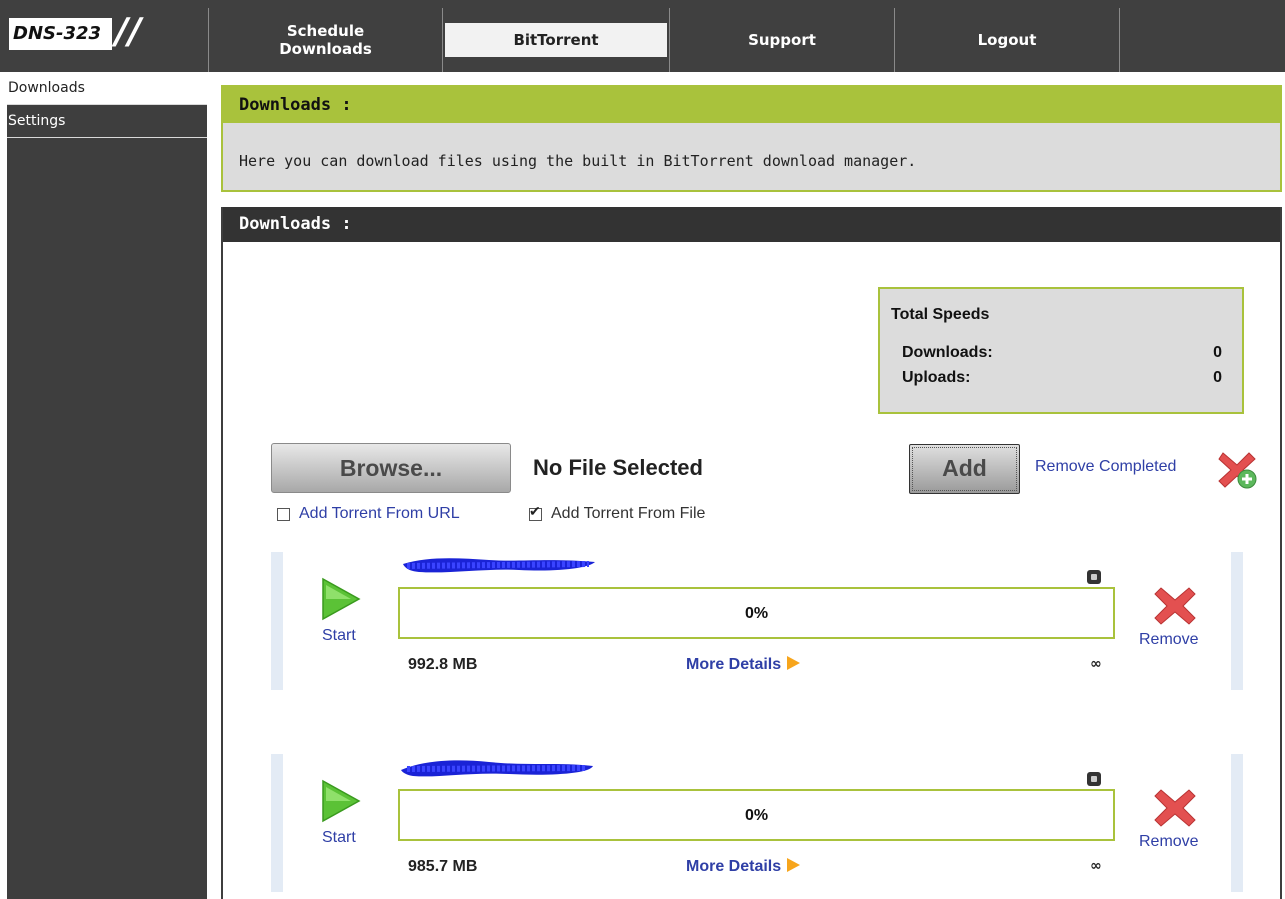 The image size is (1285, 899). What do you see at coordinates (964, 469) in the screenshot?
I see `add-button: Add` at bounding box center [964, 469].